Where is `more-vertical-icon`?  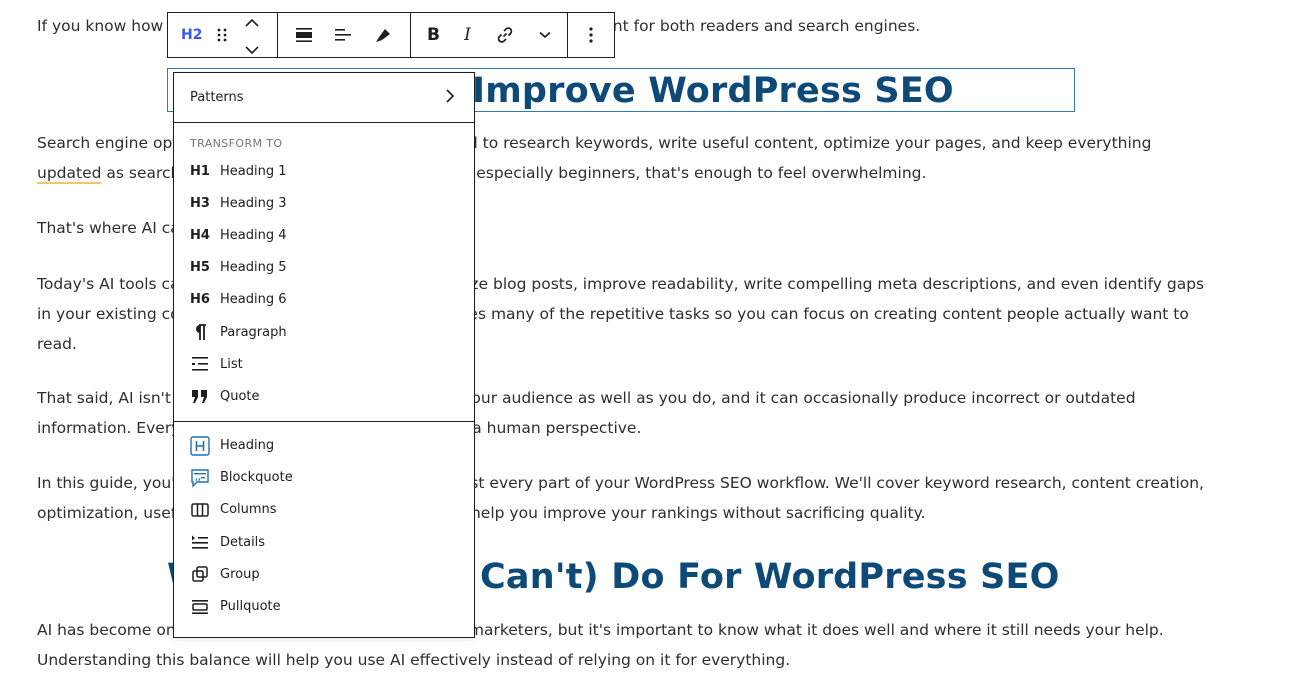 more-vertical-icon is located at coordinates (591, 35).